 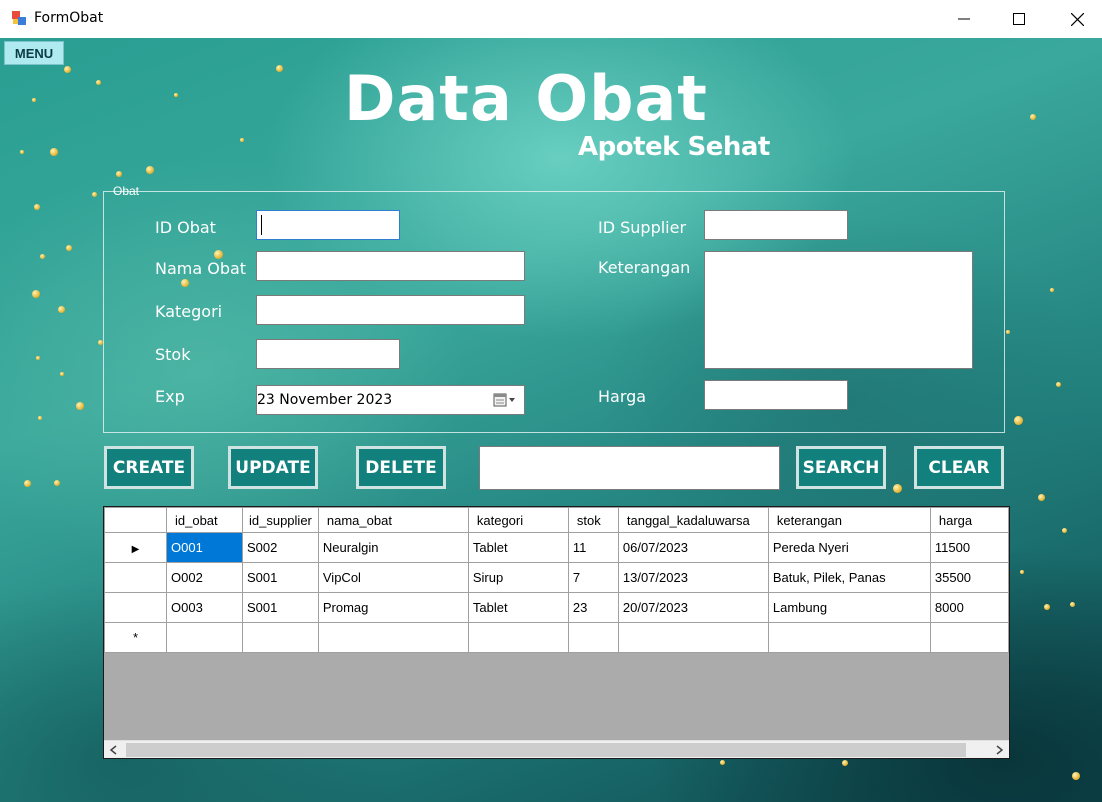 What do you see at coordinates (189, 311) in the screenshot?
I see `label-kategori: Kategori` at bounding box center [189, 311].